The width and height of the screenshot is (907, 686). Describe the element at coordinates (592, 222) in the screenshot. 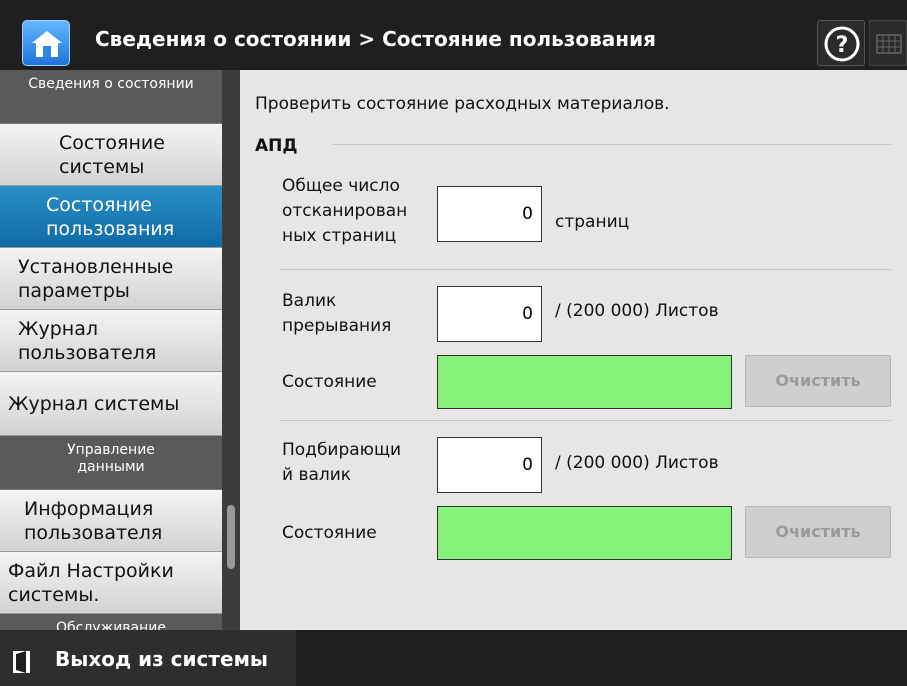

I see `total-pages-unit: страниц` at that location.